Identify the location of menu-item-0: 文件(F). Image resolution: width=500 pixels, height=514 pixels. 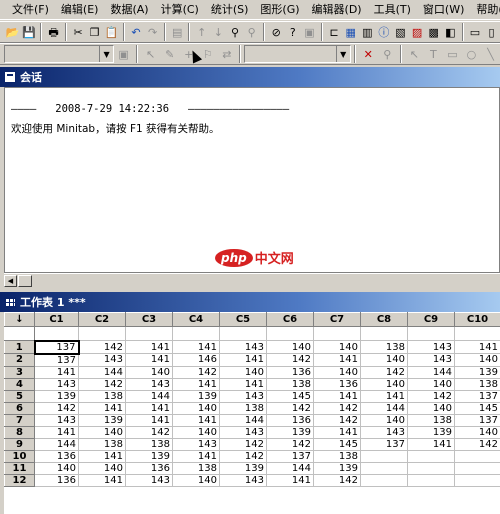
(31, 10).